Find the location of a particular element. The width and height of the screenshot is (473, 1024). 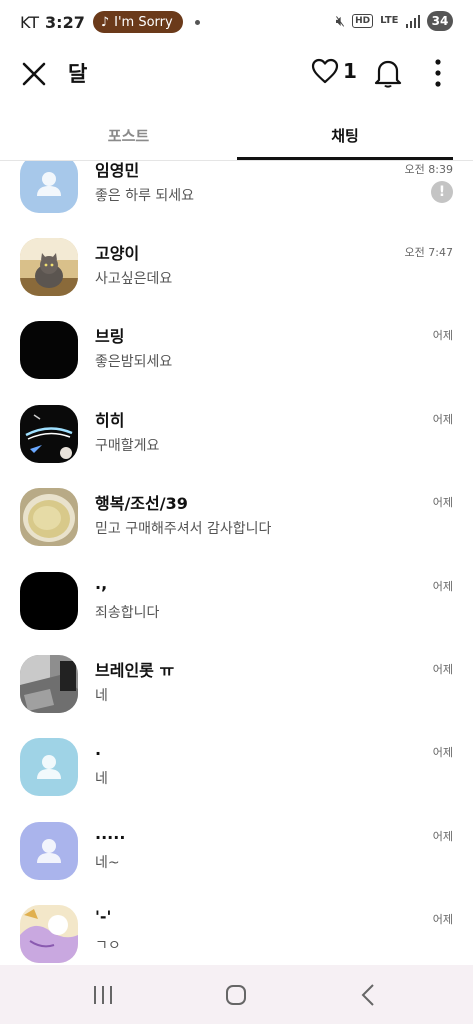

close-button is located at coordinates (34, 74).